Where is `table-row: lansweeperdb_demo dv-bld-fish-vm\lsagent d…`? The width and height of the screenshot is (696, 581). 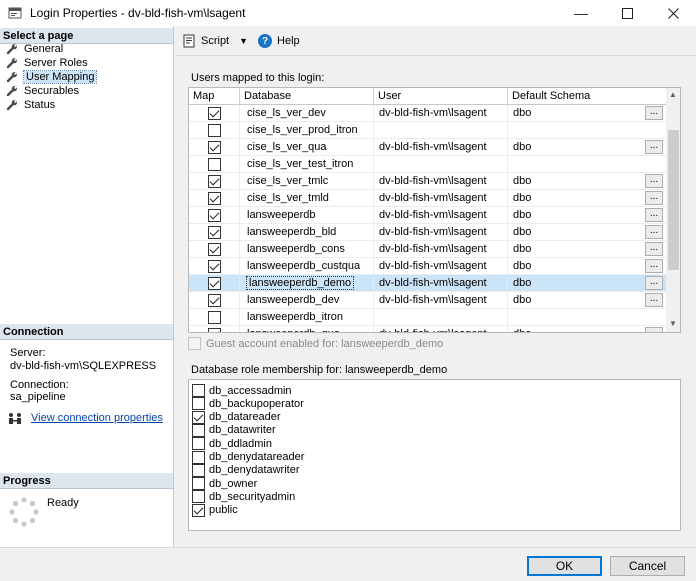
table-row: lansweeperdb_demo dv-bld-fish-vm\lsagent d… is located at coordinates (427, 283).